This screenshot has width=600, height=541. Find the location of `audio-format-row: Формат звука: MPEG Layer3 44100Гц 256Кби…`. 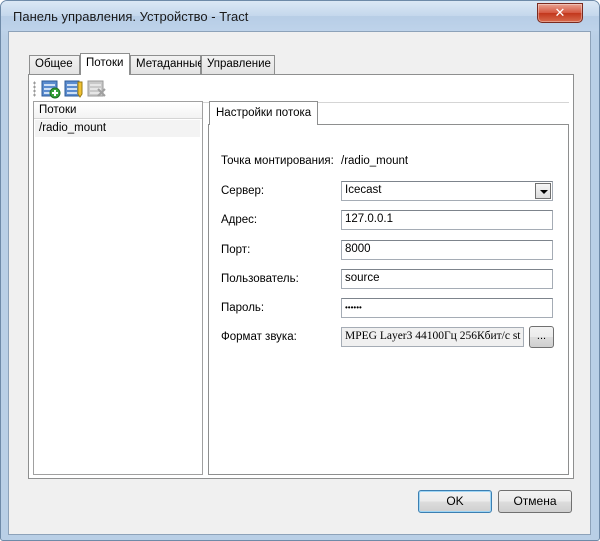

audio-format-row: Формат звука: MPEG Layer3 44100Гц 256Кби… is located at coordinates (391, 337).